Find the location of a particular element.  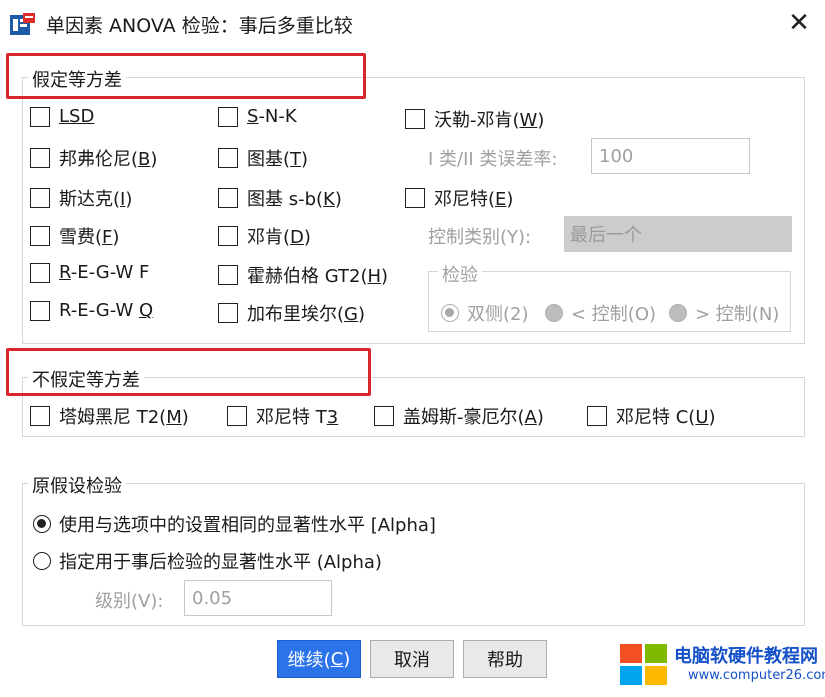

level-label: 级别(V): is located at coordinates (129, 601).